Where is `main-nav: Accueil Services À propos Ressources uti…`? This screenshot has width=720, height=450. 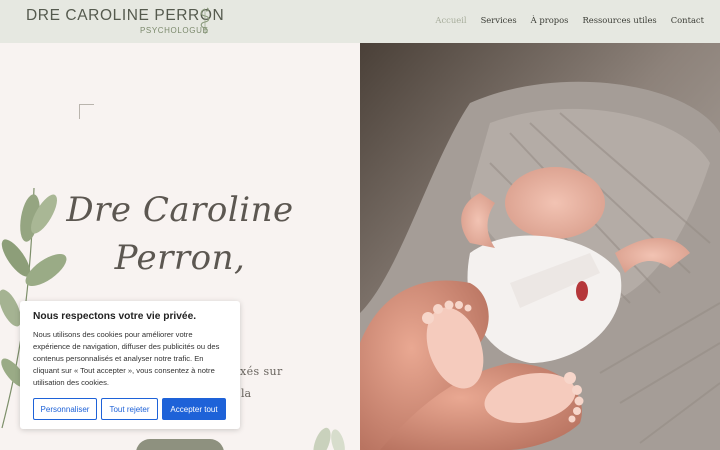 main-nav: Accueil Services À propos Ressources uti… is located at coordinates (569, 20).